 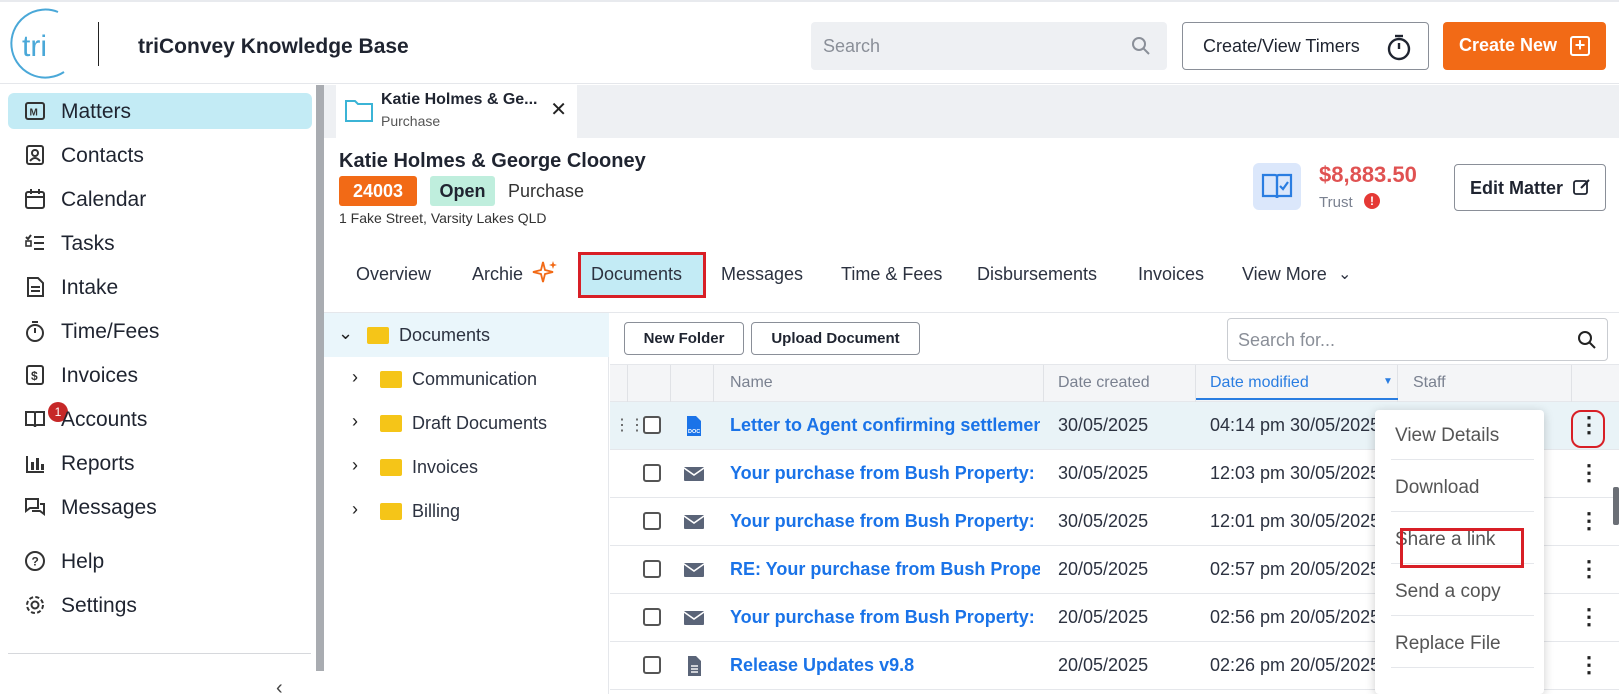 I want to click on folder-icon, so click(x=391, y=511).